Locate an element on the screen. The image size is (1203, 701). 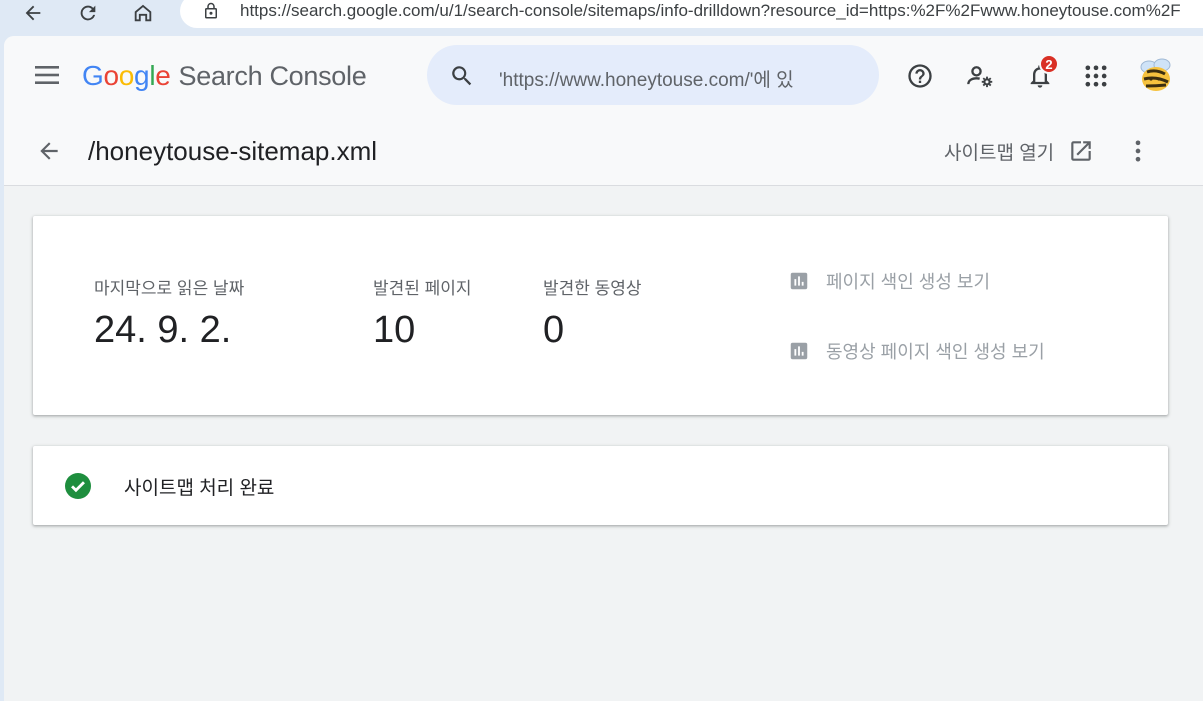
home-icon is located at coordinates (143, 13).